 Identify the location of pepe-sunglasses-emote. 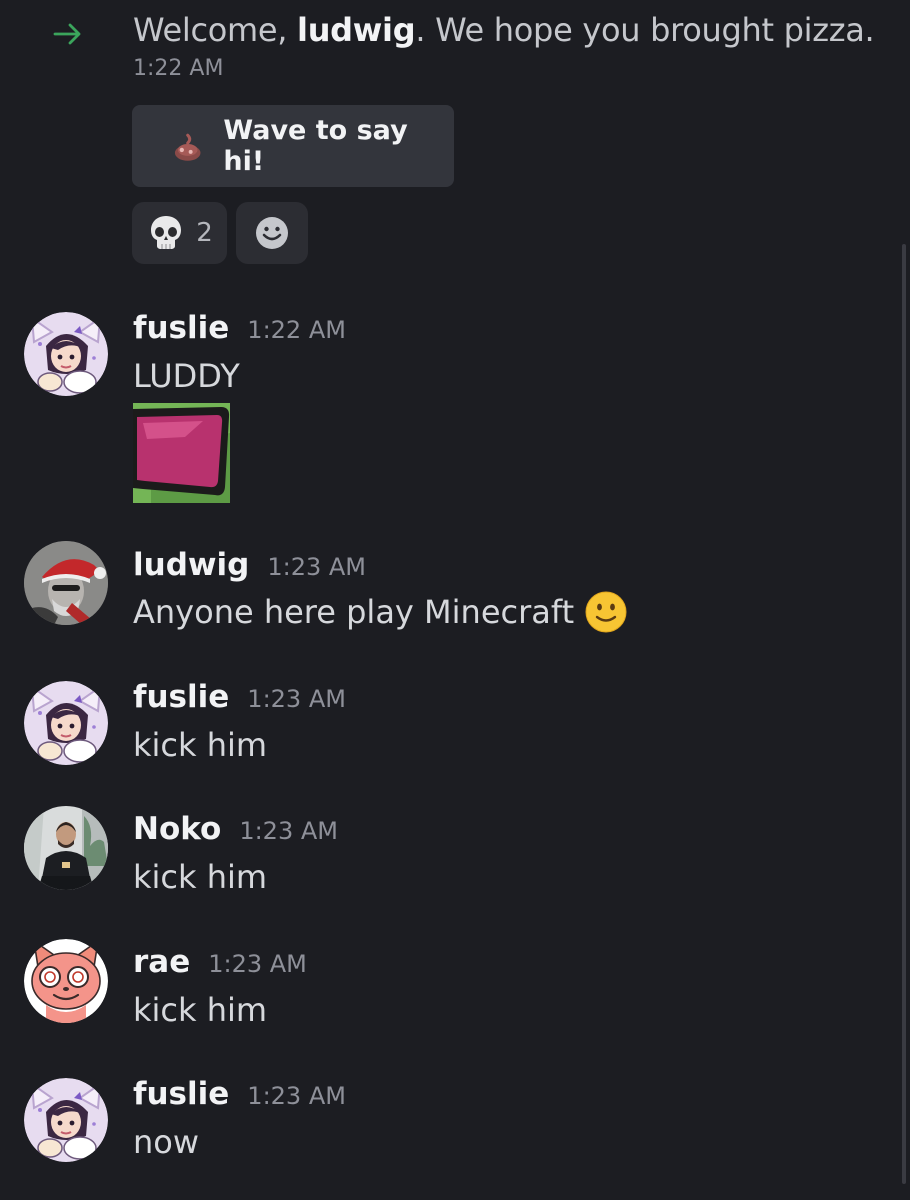
(181, 453).